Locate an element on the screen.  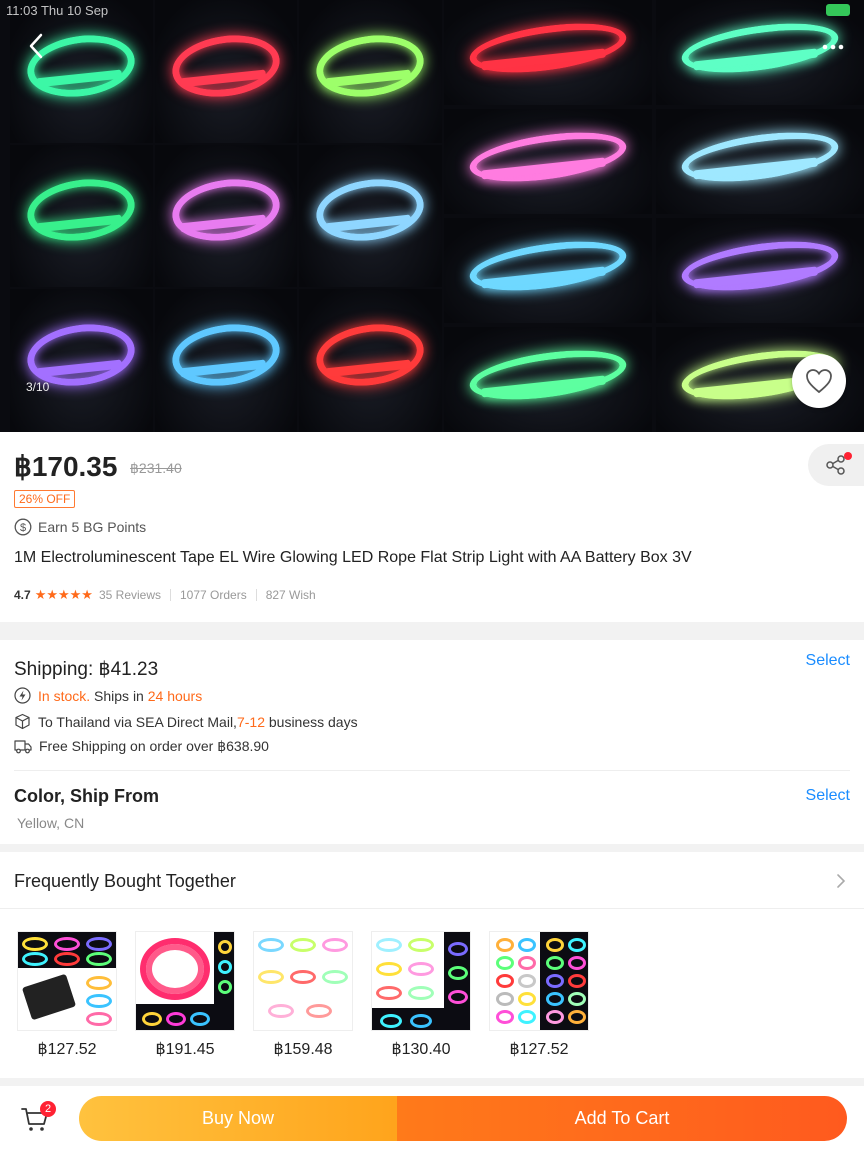
dollar-circle-icon: $ is located at coordinates (23, 527).